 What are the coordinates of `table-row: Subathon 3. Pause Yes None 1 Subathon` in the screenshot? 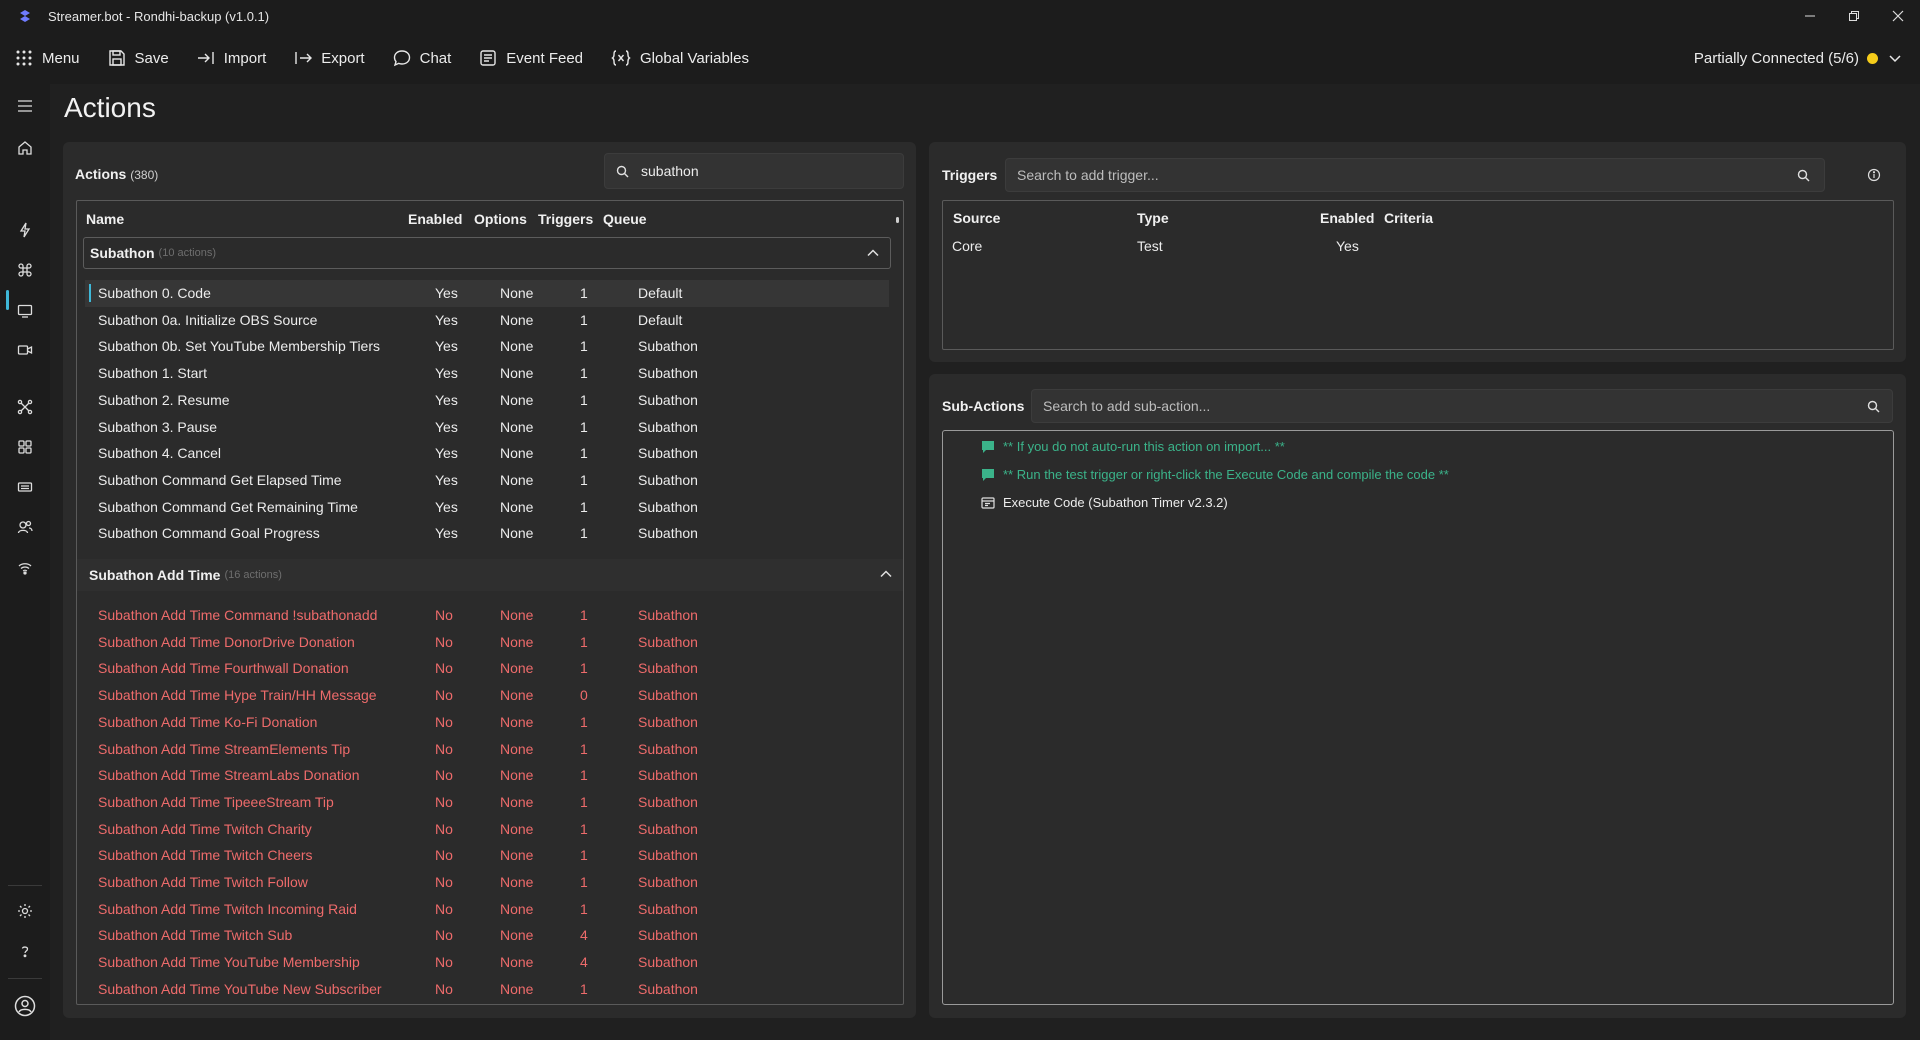 It's located at (487, 427).